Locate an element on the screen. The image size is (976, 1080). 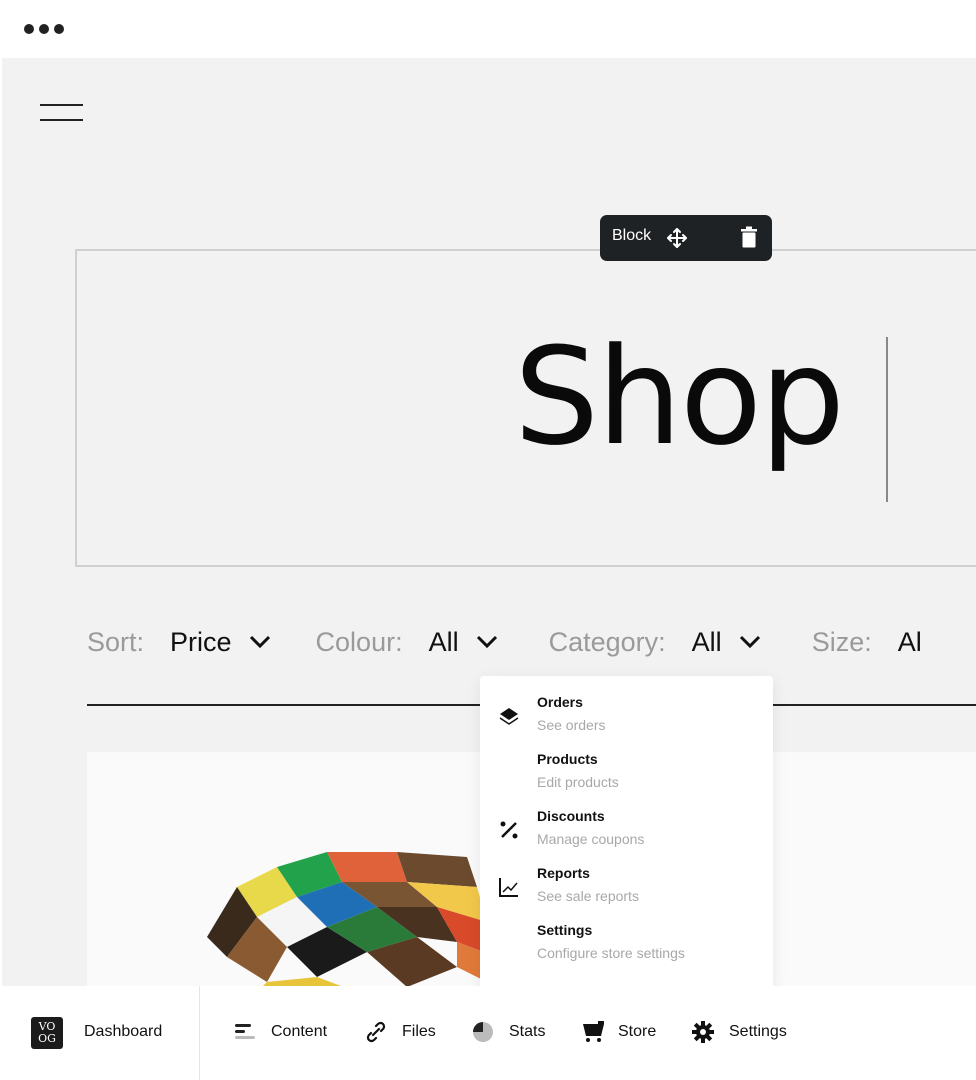
menu-item-title: Orders is located at coordinates (560, 702).